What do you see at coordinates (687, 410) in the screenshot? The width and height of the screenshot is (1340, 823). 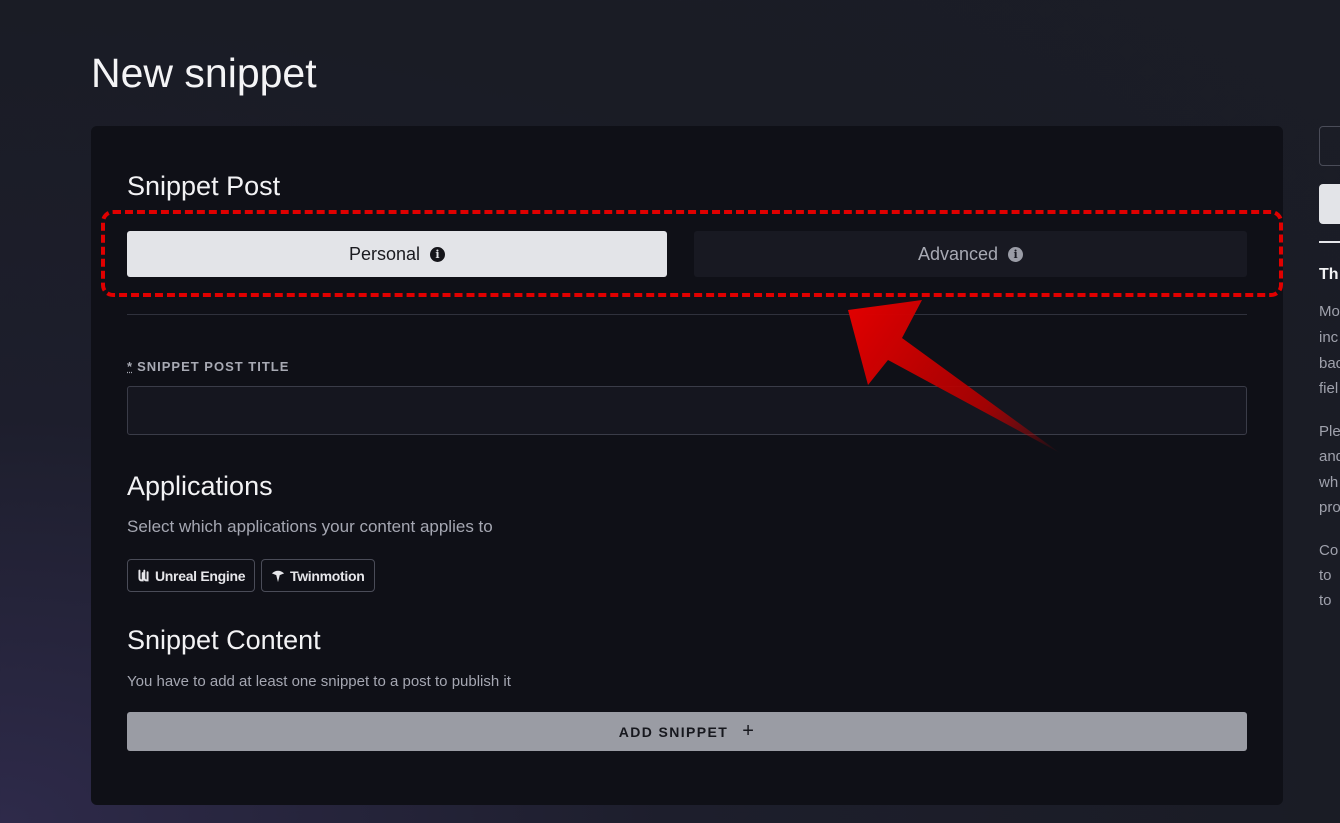 I see `snippet-post-title-input` at bounding box center [687, 410].